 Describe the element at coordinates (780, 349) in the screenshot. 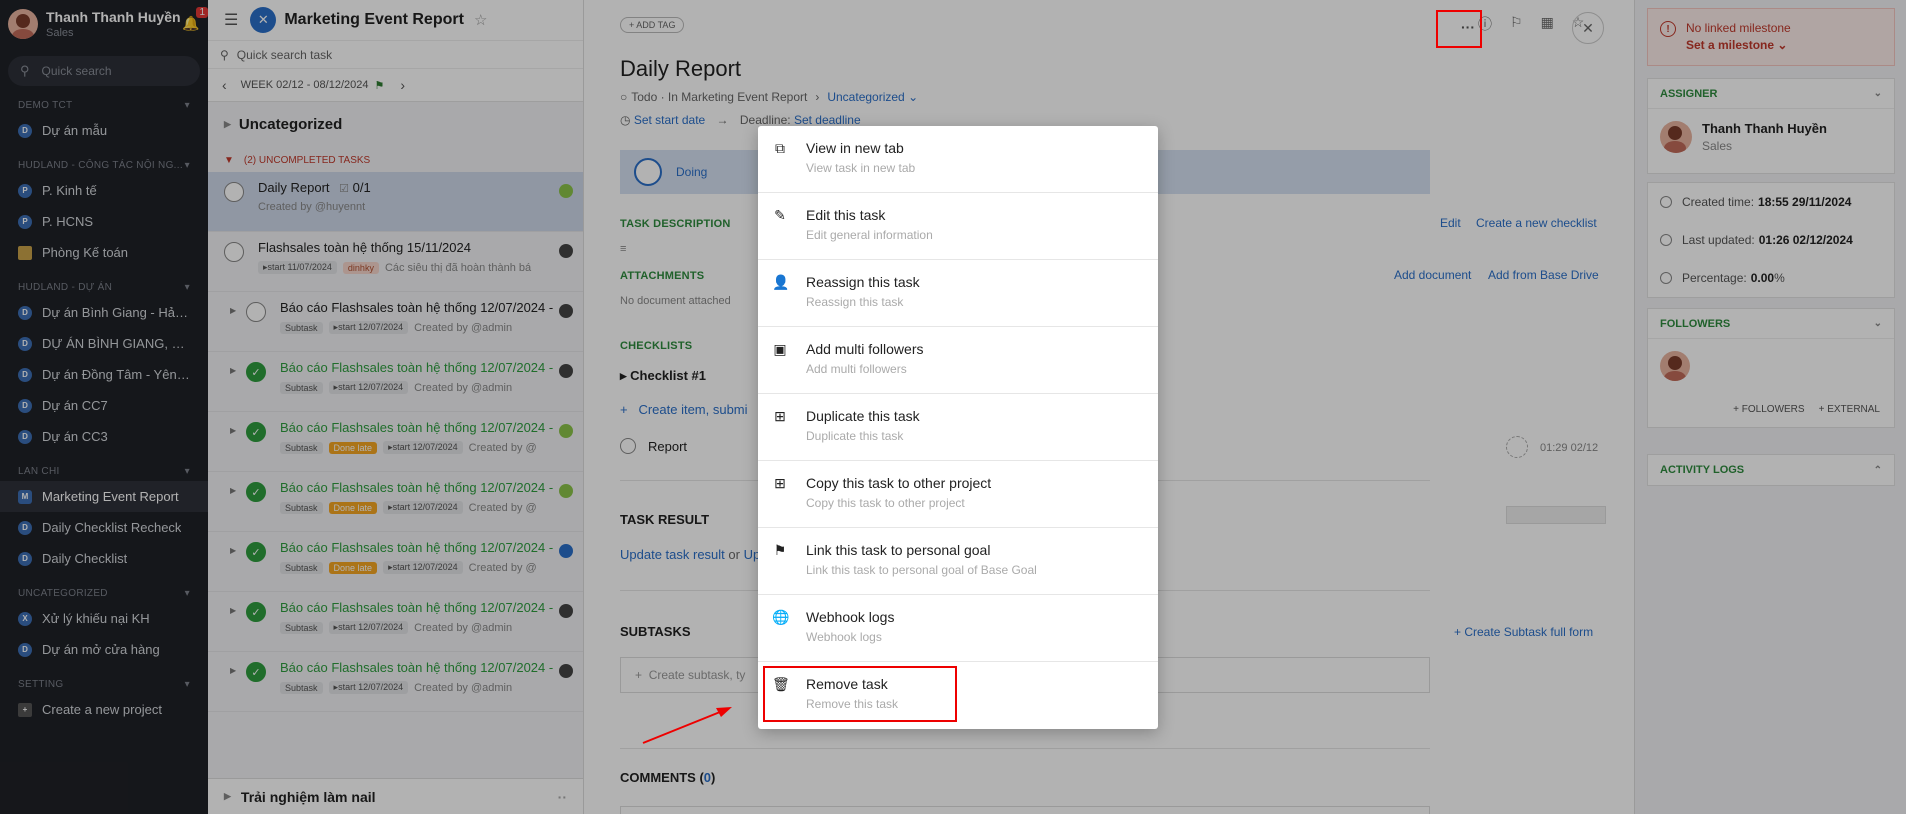

I see `contacts-icon: ▣` at that location.